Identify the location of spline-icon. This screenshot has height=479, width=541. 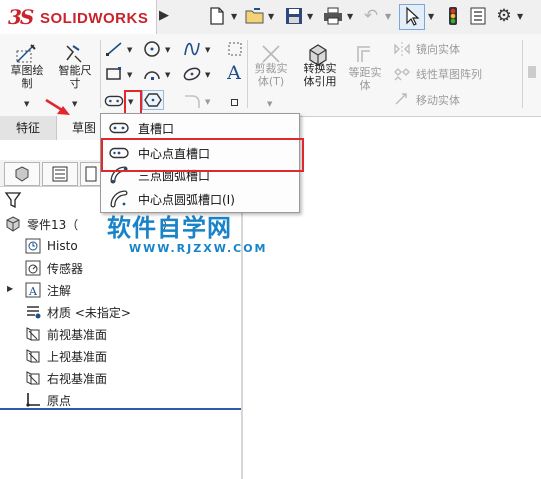
(192, 49).